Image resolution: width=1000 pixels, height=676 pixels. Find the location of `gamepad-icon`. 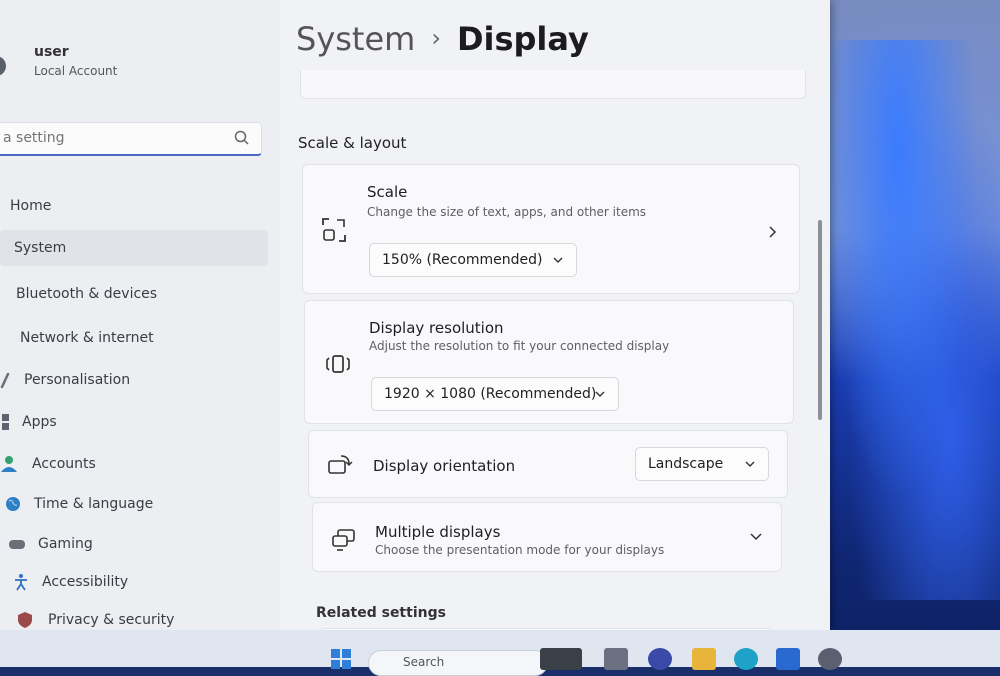

gamepad-icon is located at coordinates (17, 544).